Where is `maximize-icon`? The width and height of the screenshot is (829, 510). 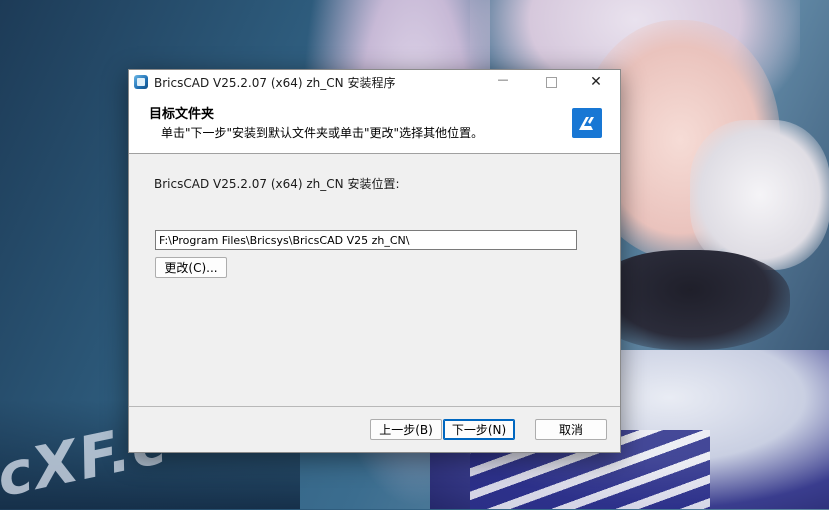
maximize-icon is located at coordinates (551, 82).